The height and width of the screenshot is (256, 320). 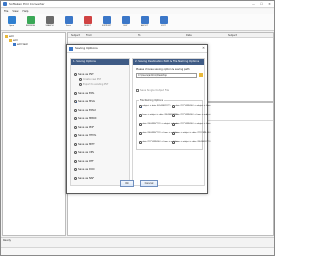 What do you see at coordinates (85, 110) in the screenshot?
I see `format-option: Save as EMLX` at bounding box center [85, 110].